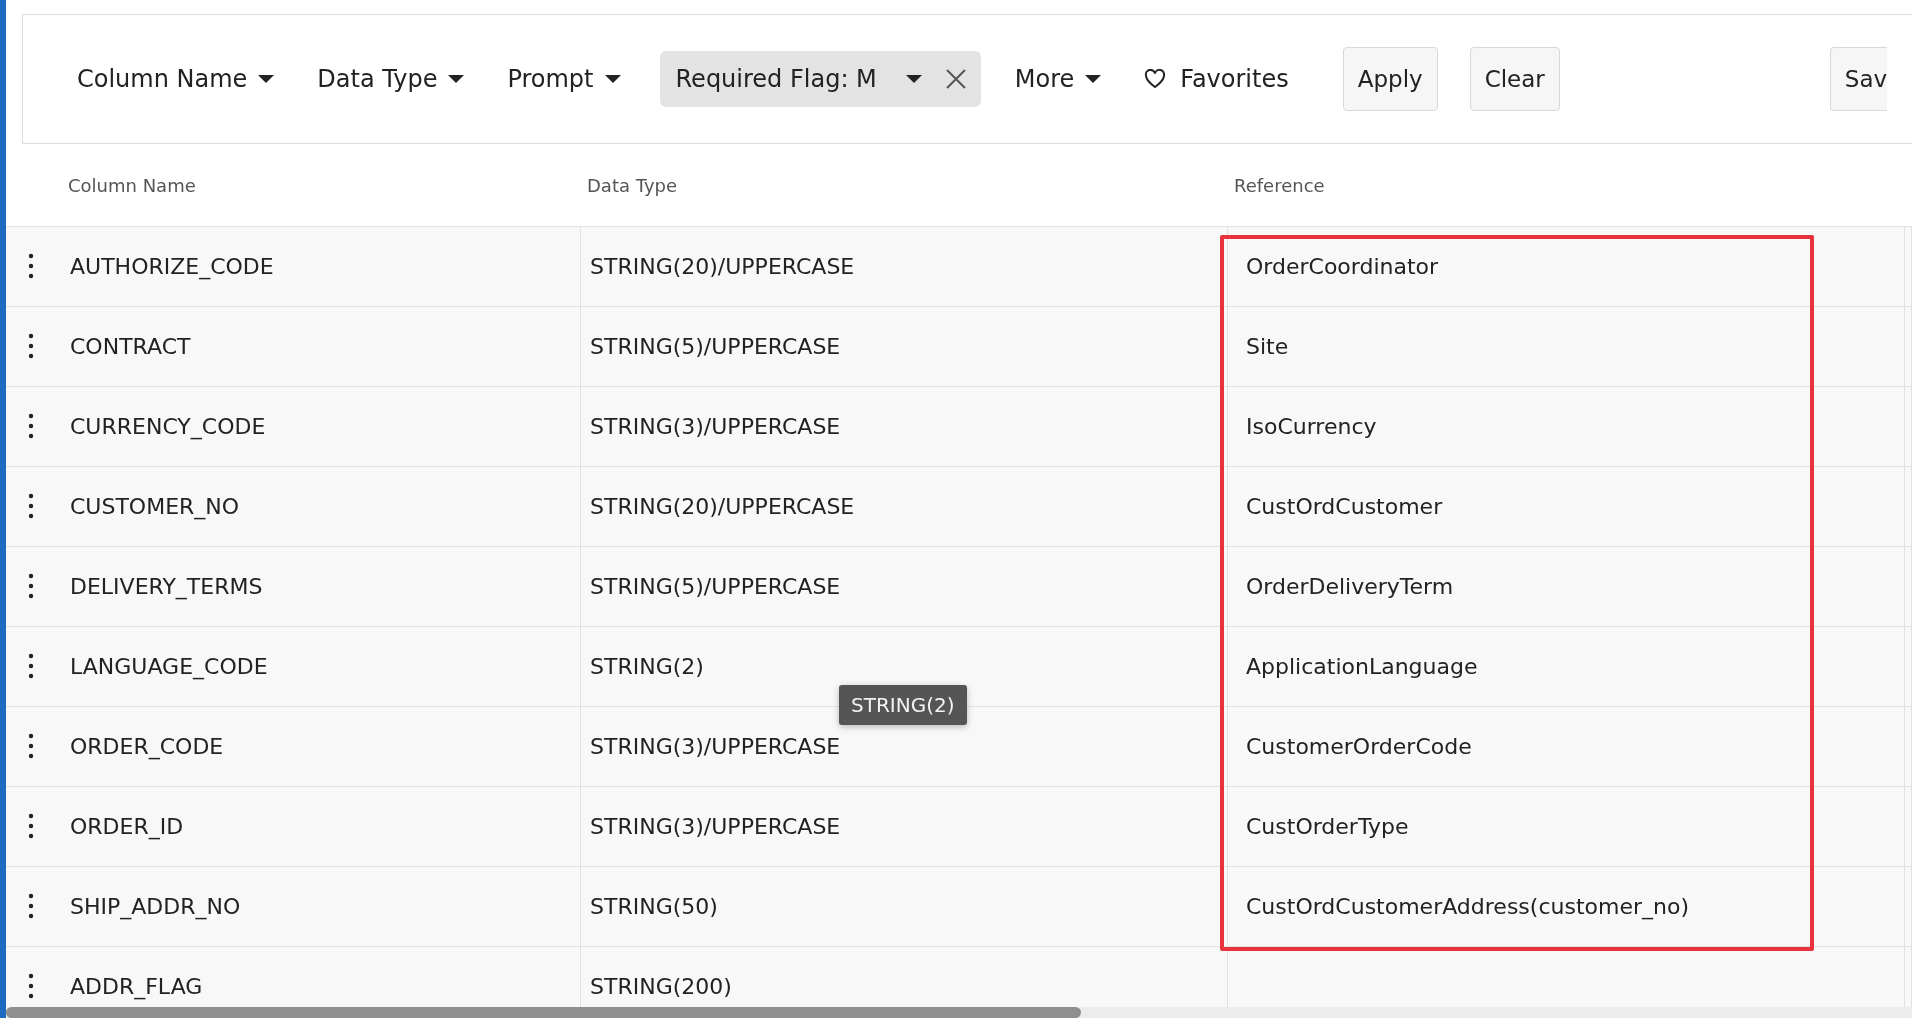  Describe the element at coordinates (654, 906) in the screenshot. I see `table-cell: STRING(50)` at that location.